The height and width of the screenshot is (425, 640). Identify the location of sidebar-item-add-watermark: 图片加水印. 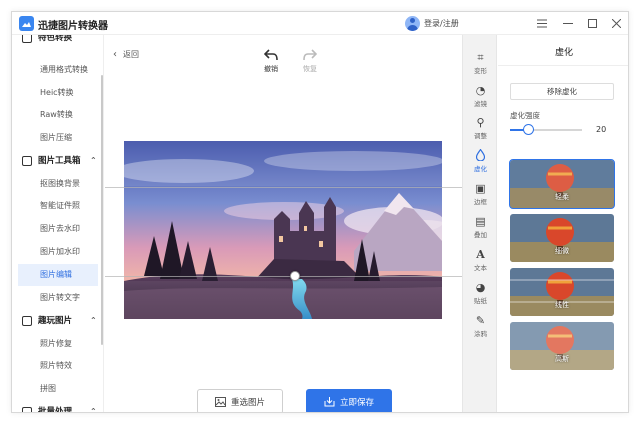
(58, 252).